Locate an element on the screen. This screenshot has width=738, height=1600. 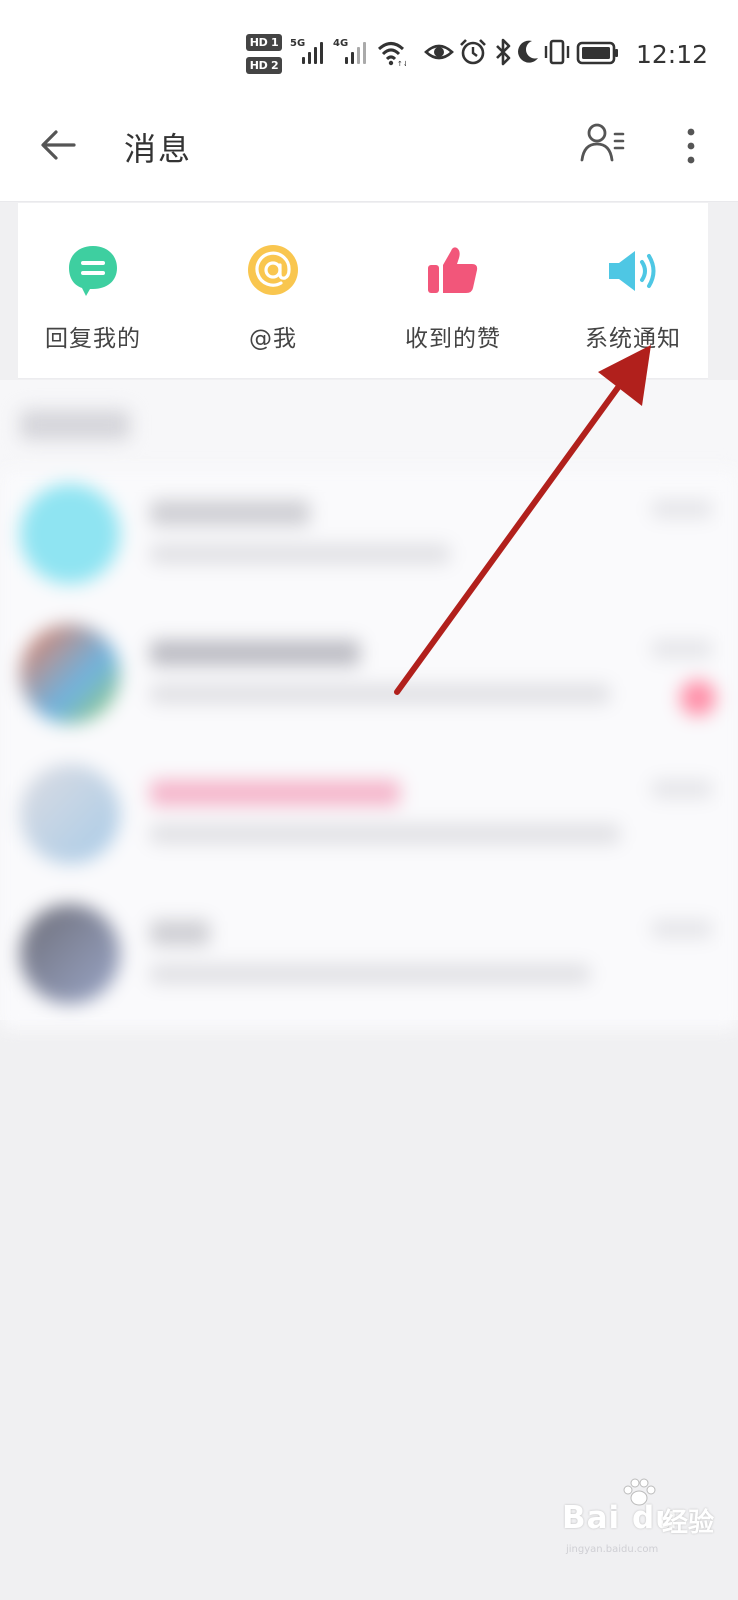
speaker-icon is located at coordinates (632, 271).